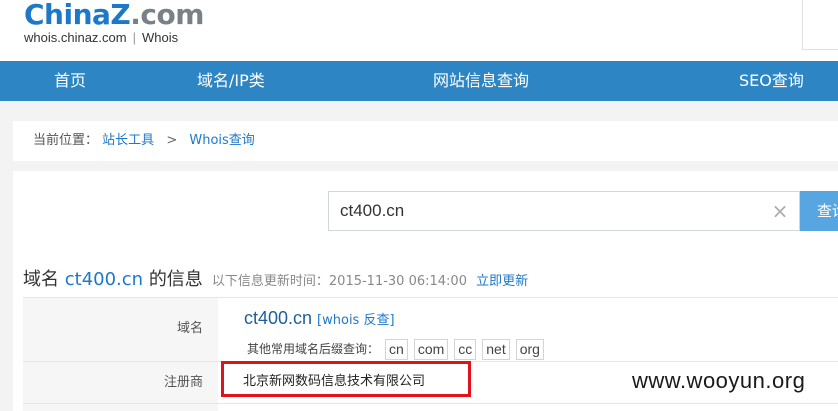 The width and height of the screenshot is (838, 411). What do you see at coordinates (496, 349) in the screenshot?
I see `suffix-net: net` at bounding box center [496, 349].